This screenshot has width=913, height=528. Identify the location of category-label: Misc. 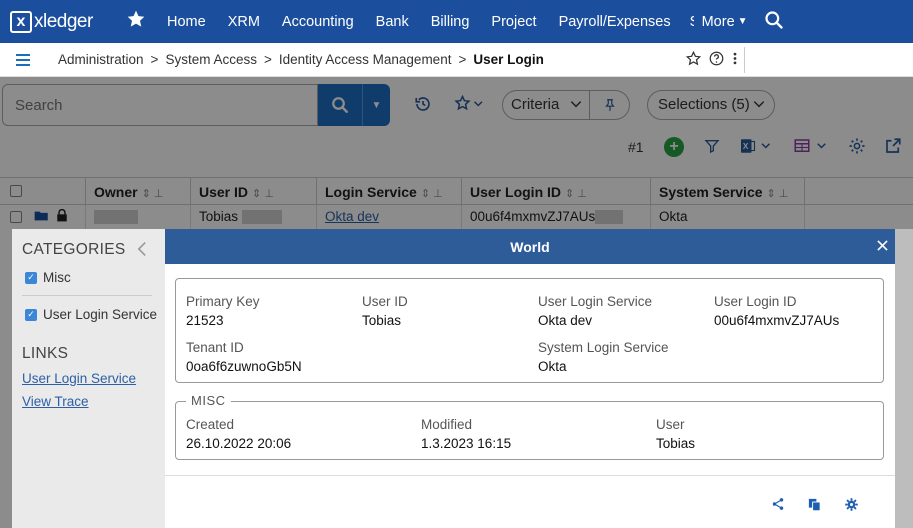
(57, 277).